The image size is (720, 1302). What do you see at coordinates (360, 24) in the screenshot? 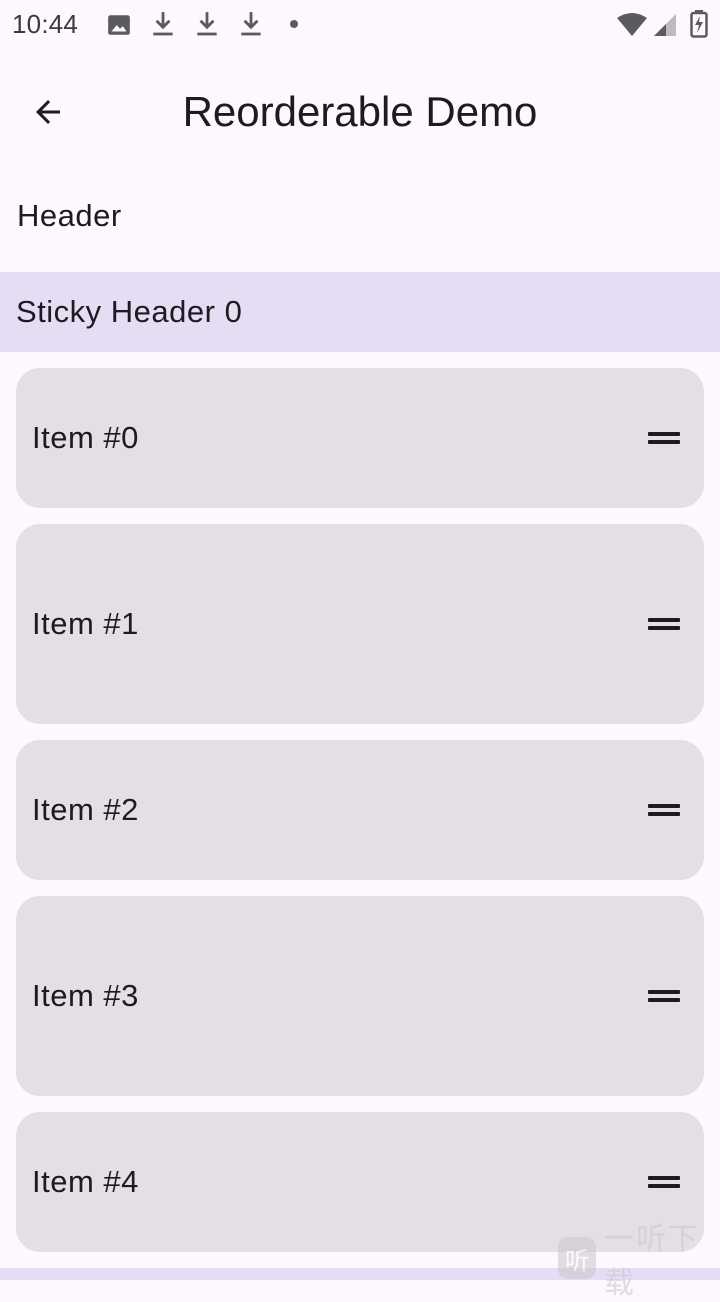
I see `status-bar: 10:44` at bounding box center [360, 24].